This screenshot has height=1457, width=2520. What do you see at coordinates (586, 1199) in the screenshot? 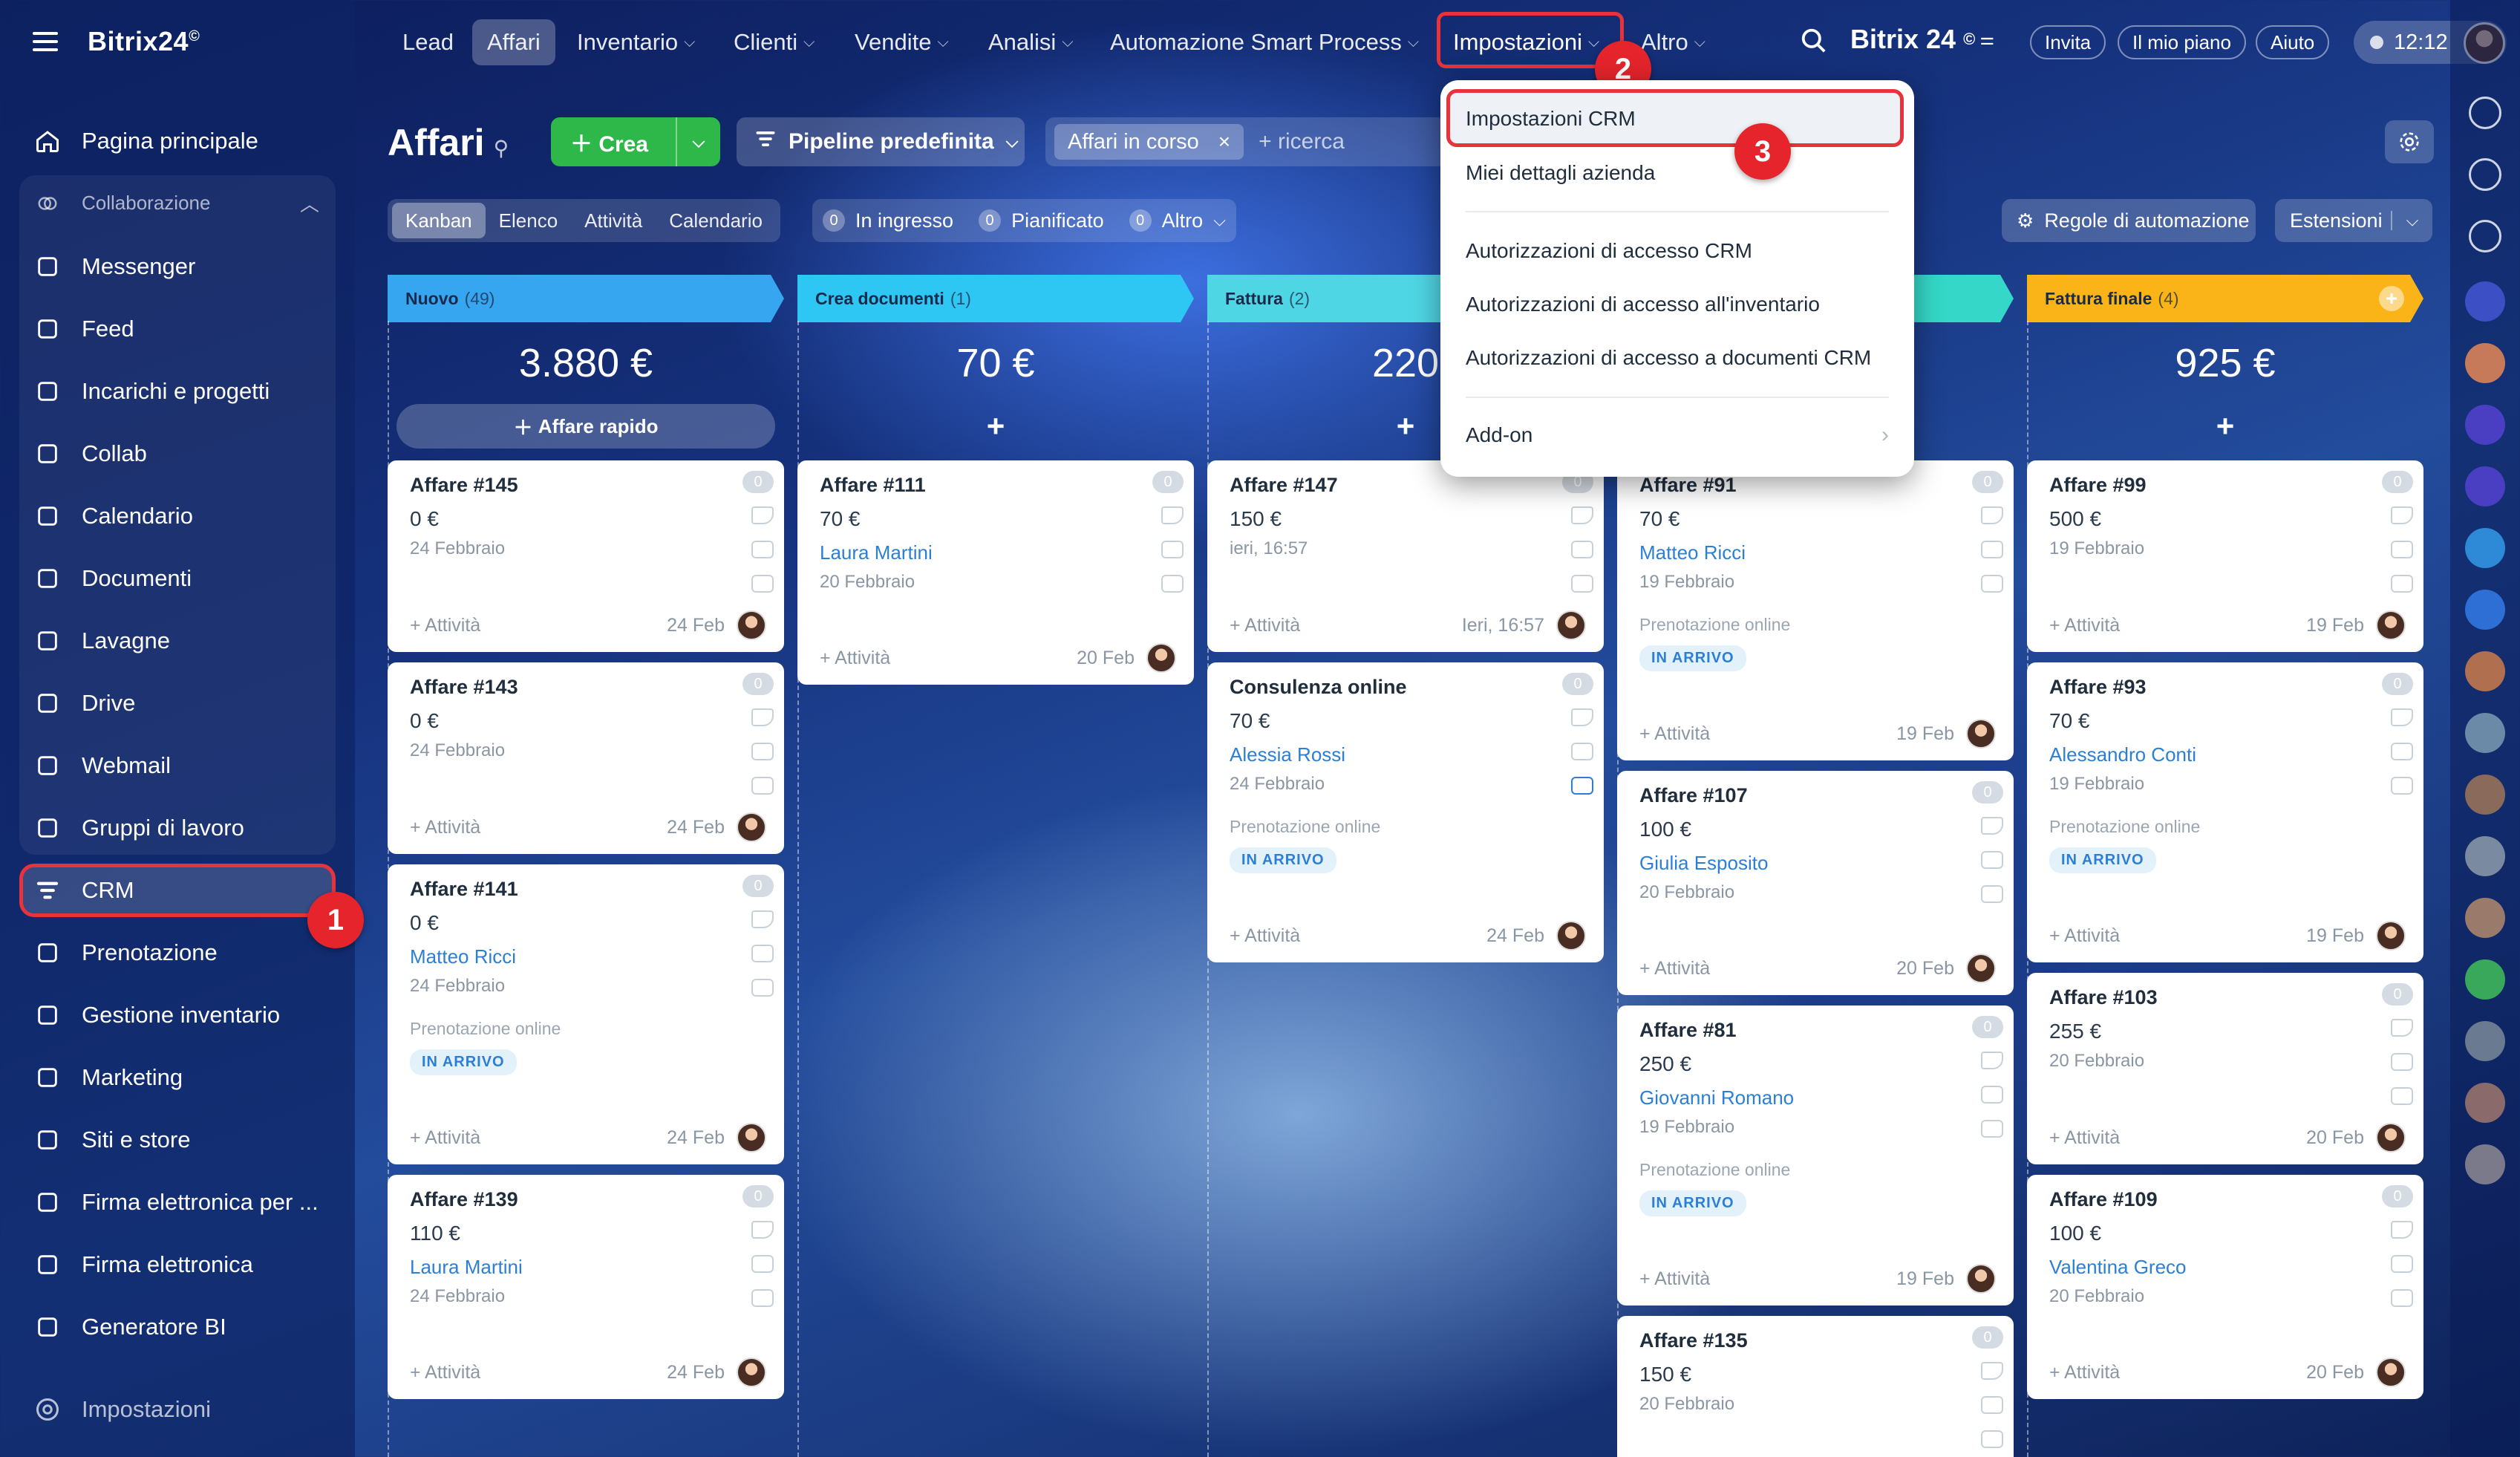
I see `deal-title: Affare #139` at bounding box center [586, 1199].